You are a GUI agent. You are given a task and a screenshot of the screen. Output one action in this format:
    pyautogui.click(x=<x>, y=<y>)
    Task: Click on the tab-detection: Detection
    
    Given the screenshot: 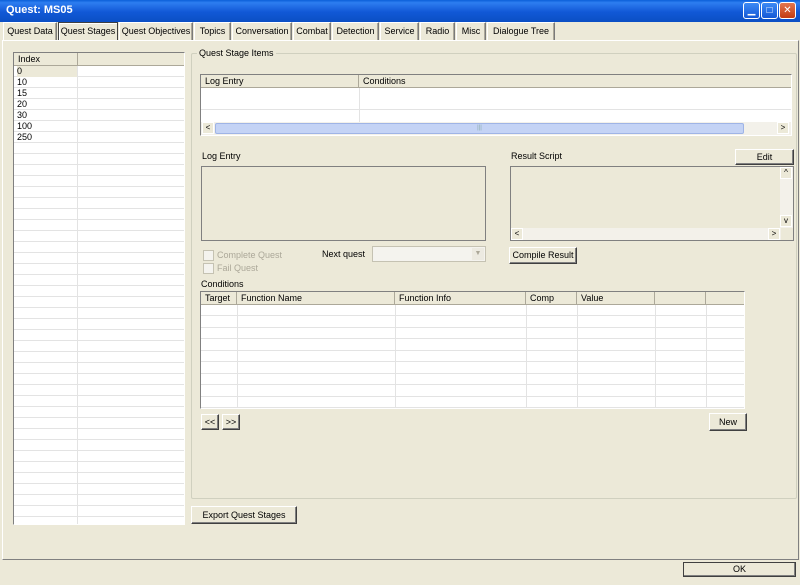 What is the action you would take?
    pyautogui.click(x=355, y=31)
    